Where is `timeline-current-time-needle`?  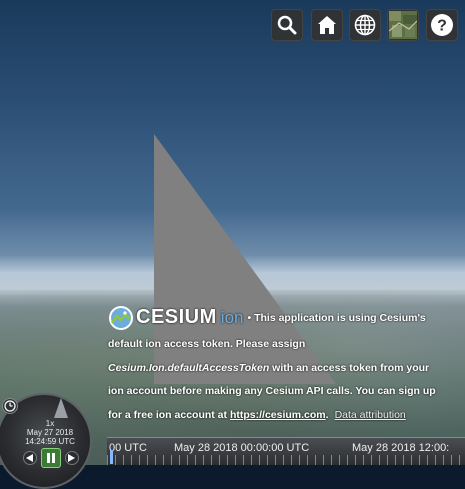 timeline-current-time-needle is located at coordinates (111, 457).